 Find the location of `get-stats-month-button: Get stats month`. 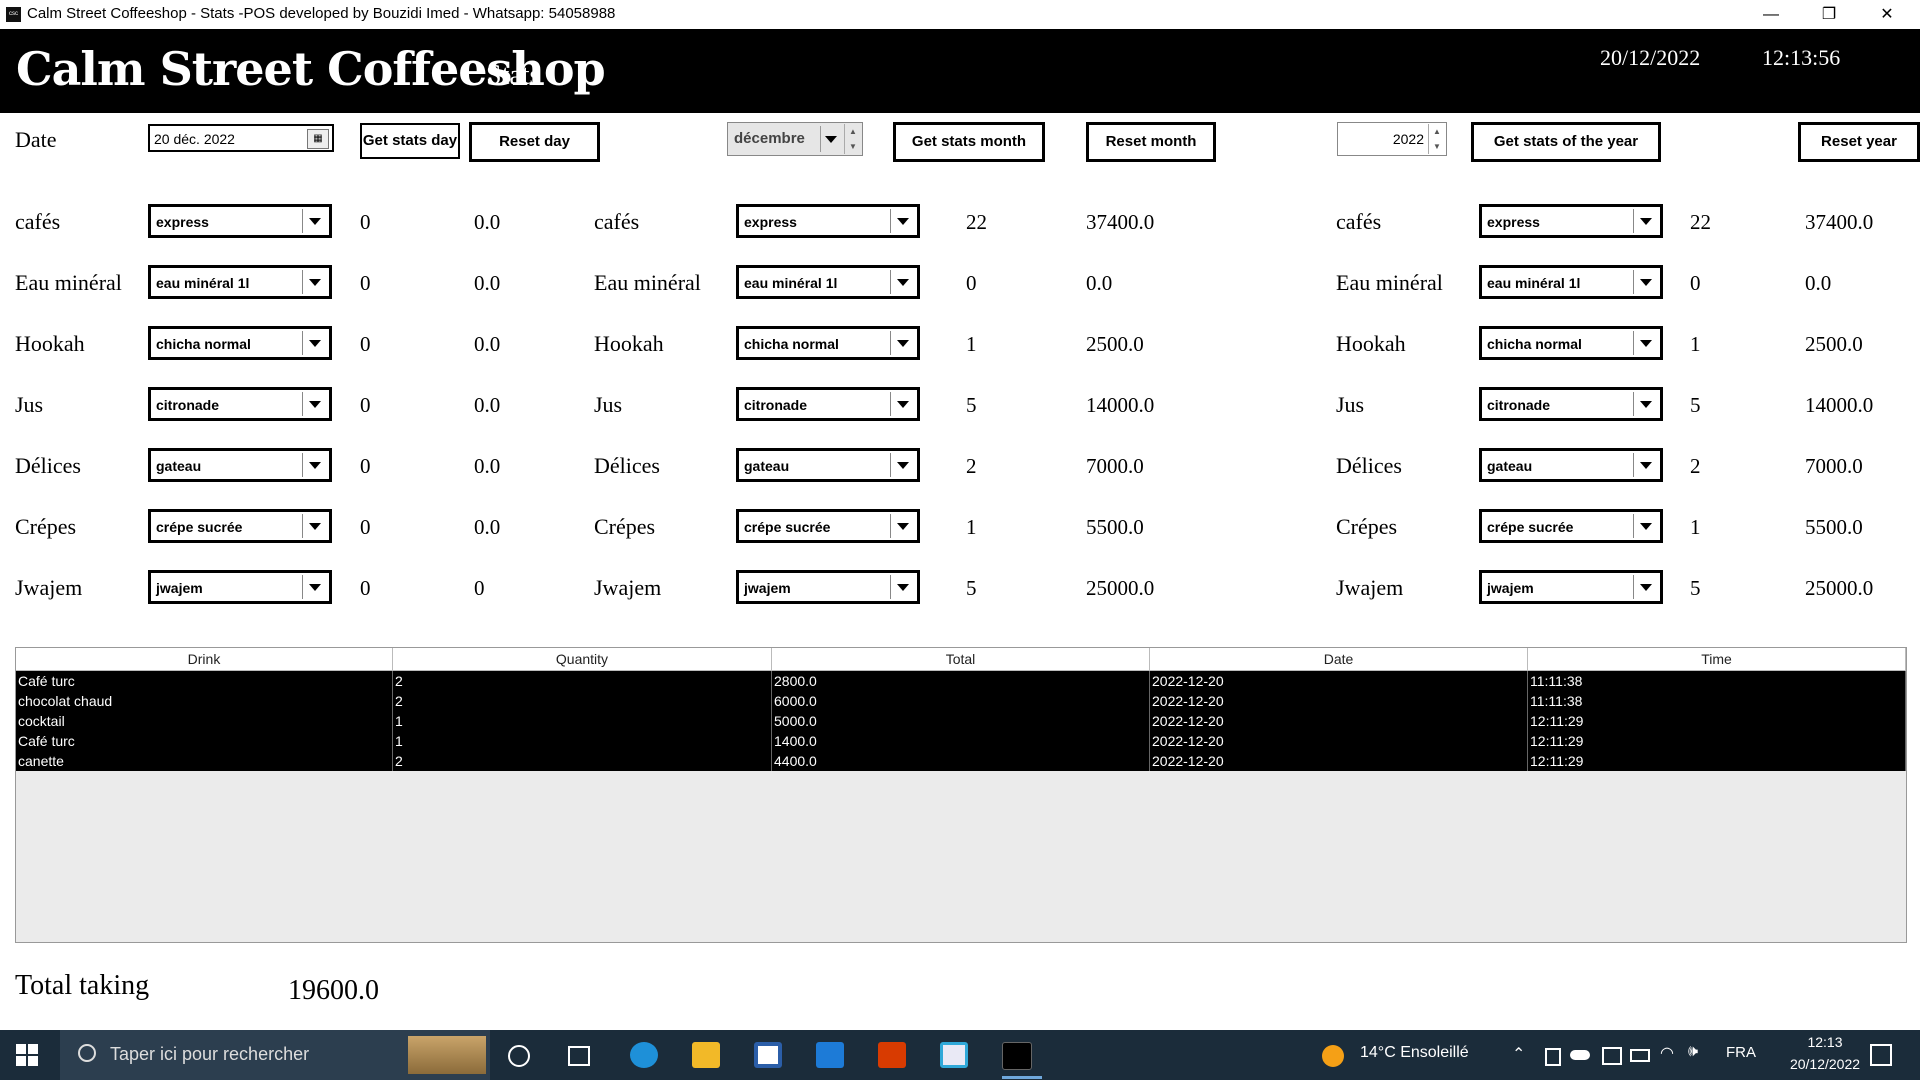

get-stats-month-button: Get stats month is located at coordinates (969, 142).